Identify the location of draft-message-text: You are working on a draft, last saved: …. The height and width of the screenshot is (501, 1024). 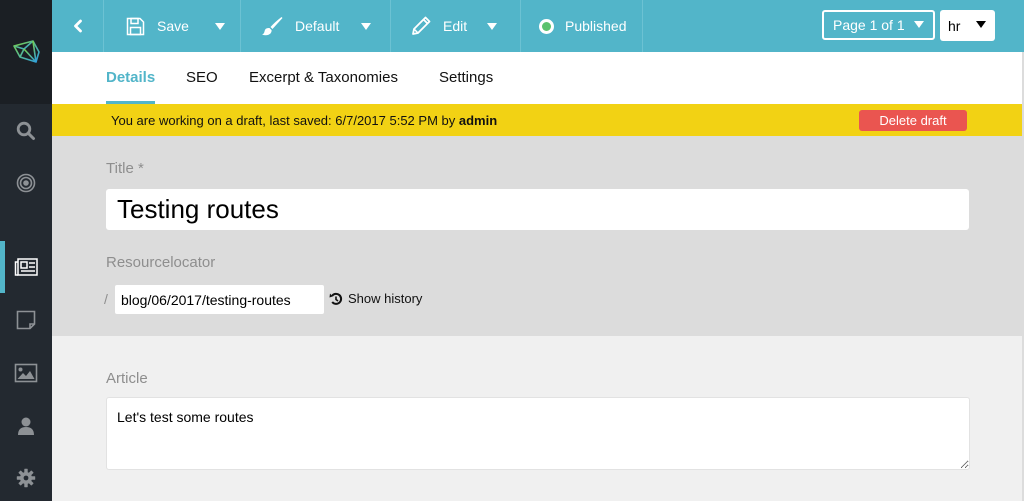
(285, 120).